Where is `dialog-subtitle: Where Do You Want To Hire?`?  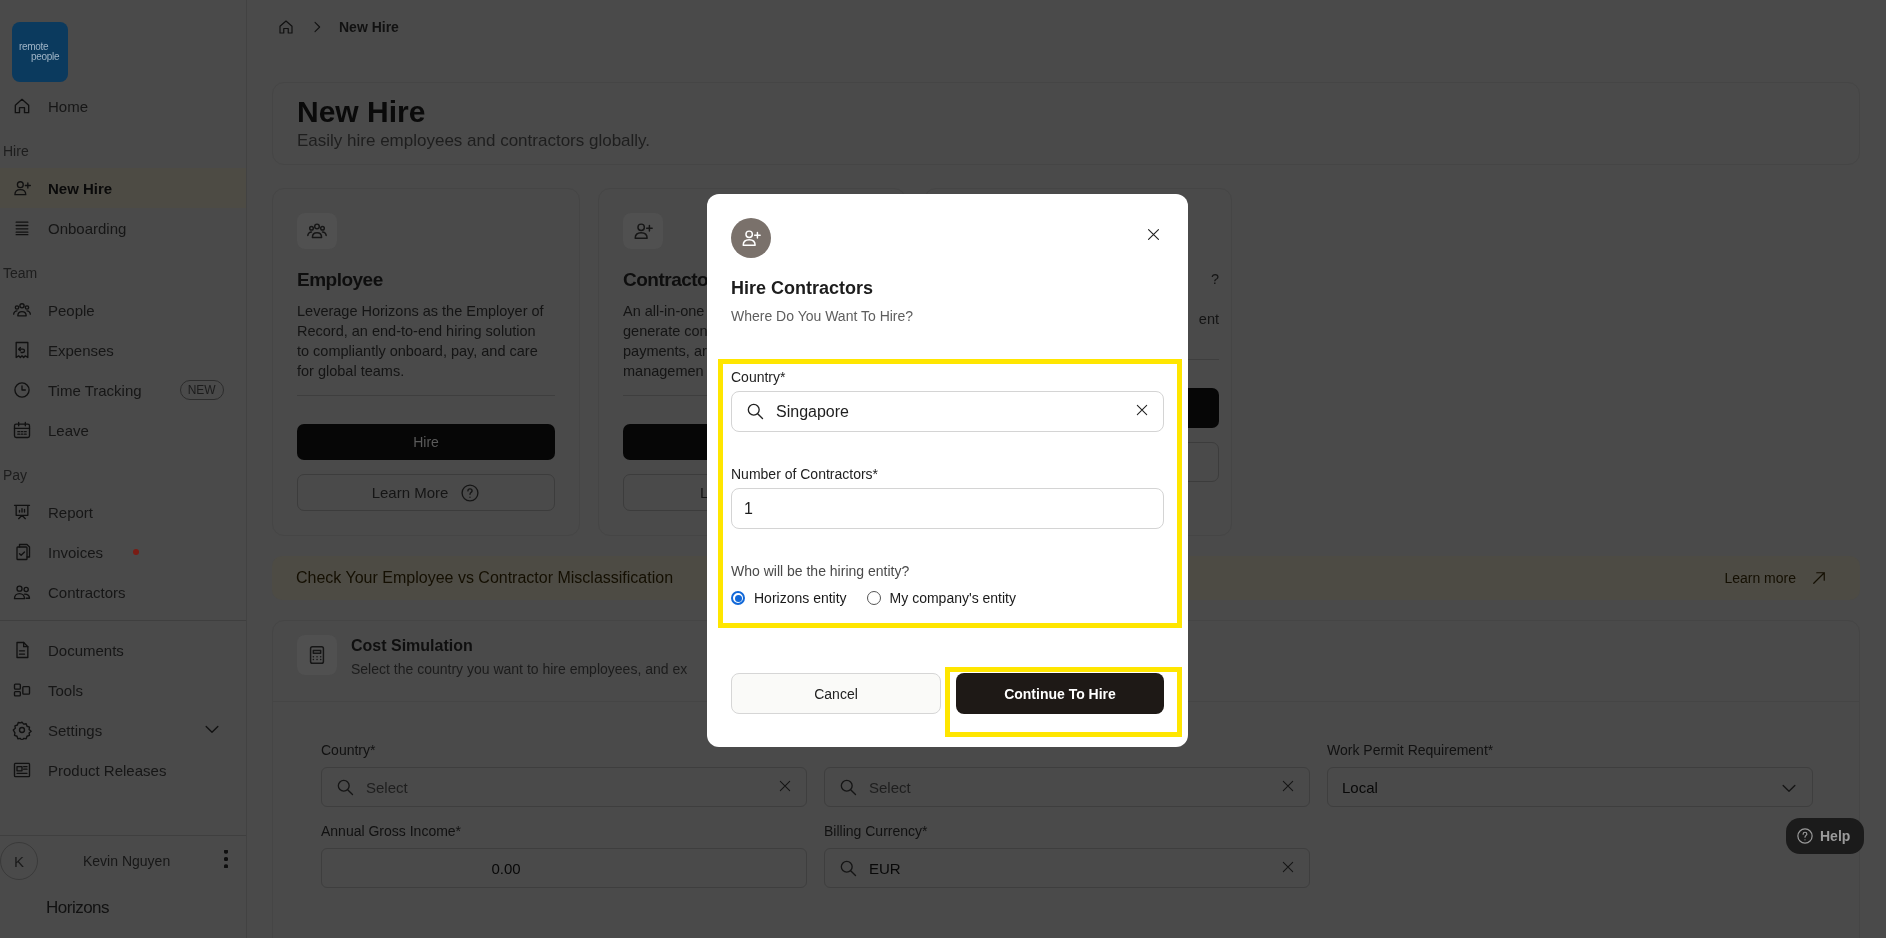
dialog-subtitle: Where Do You Want To Hire? is located at coordinates (823, 316).